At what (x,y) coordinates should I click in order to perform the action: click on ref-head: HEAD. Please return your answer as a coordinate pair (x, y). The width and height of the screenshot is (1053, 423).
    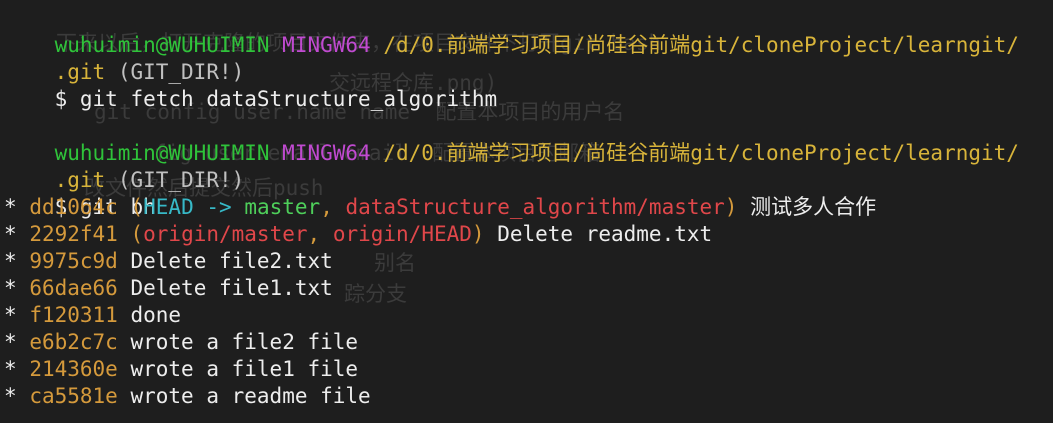
    Looking at the image, I should click on (168, 207).